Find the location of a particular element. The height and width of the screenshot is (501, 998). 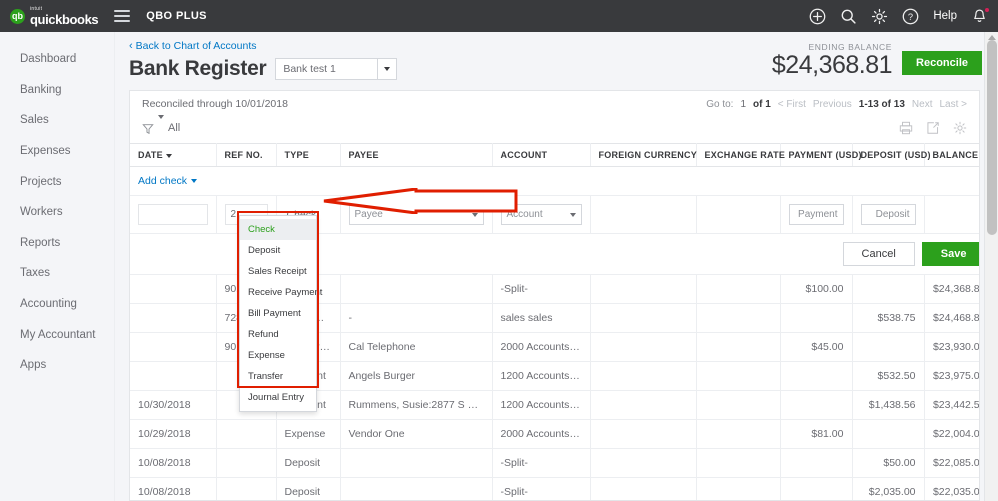

edit-cell-payee: Payee is located at coordinates (416, 214).